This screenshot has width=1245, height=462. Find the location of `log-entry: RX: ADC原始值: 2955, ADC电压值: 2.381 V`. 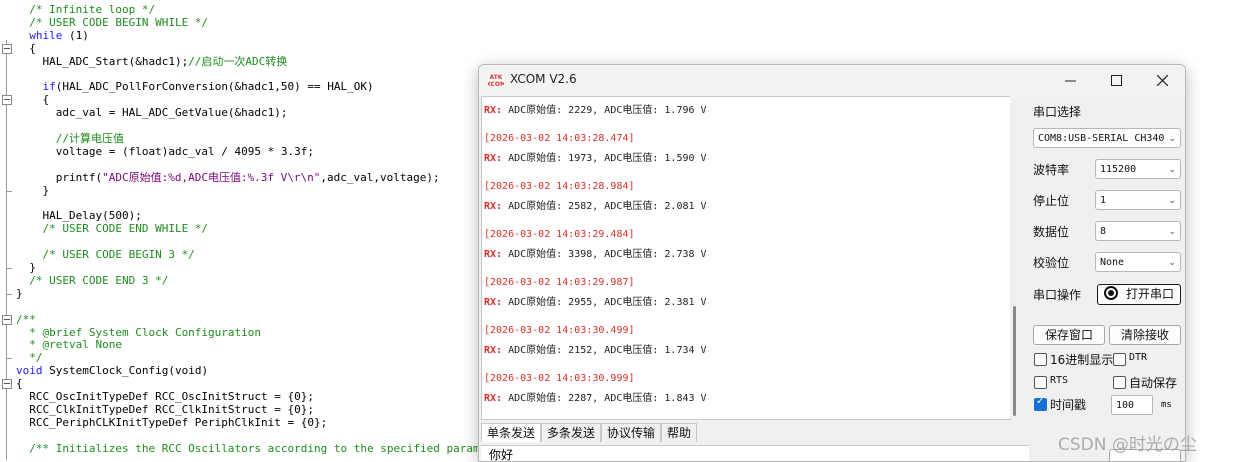

log-entry: RX: ADC原始值: 2955, ADC电压值: 2.381 V is located at coordinates (595, 300).